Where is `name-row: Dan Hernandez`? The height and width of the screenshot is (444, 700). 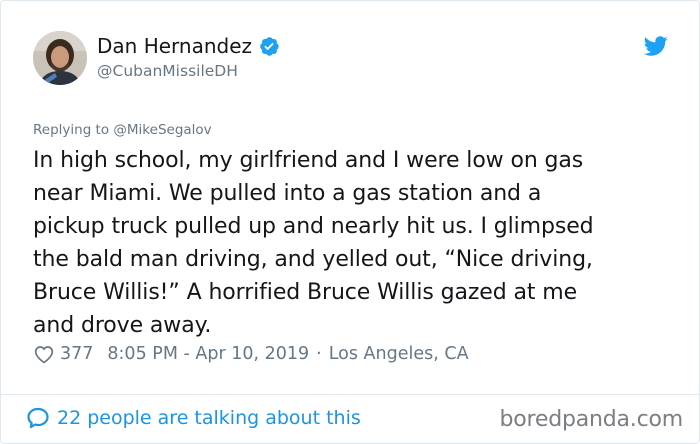 name-row: Dan Hernandez is located at coordinates (188, 46).